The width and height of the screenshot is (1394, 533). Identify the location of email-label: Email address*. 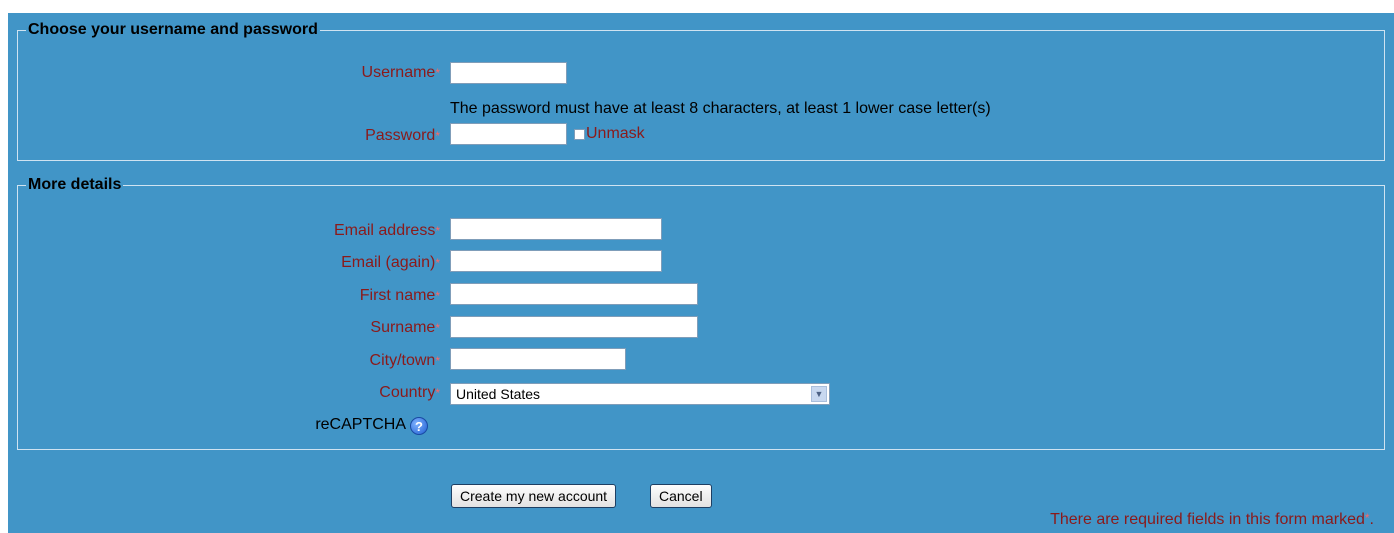
(290, 231).